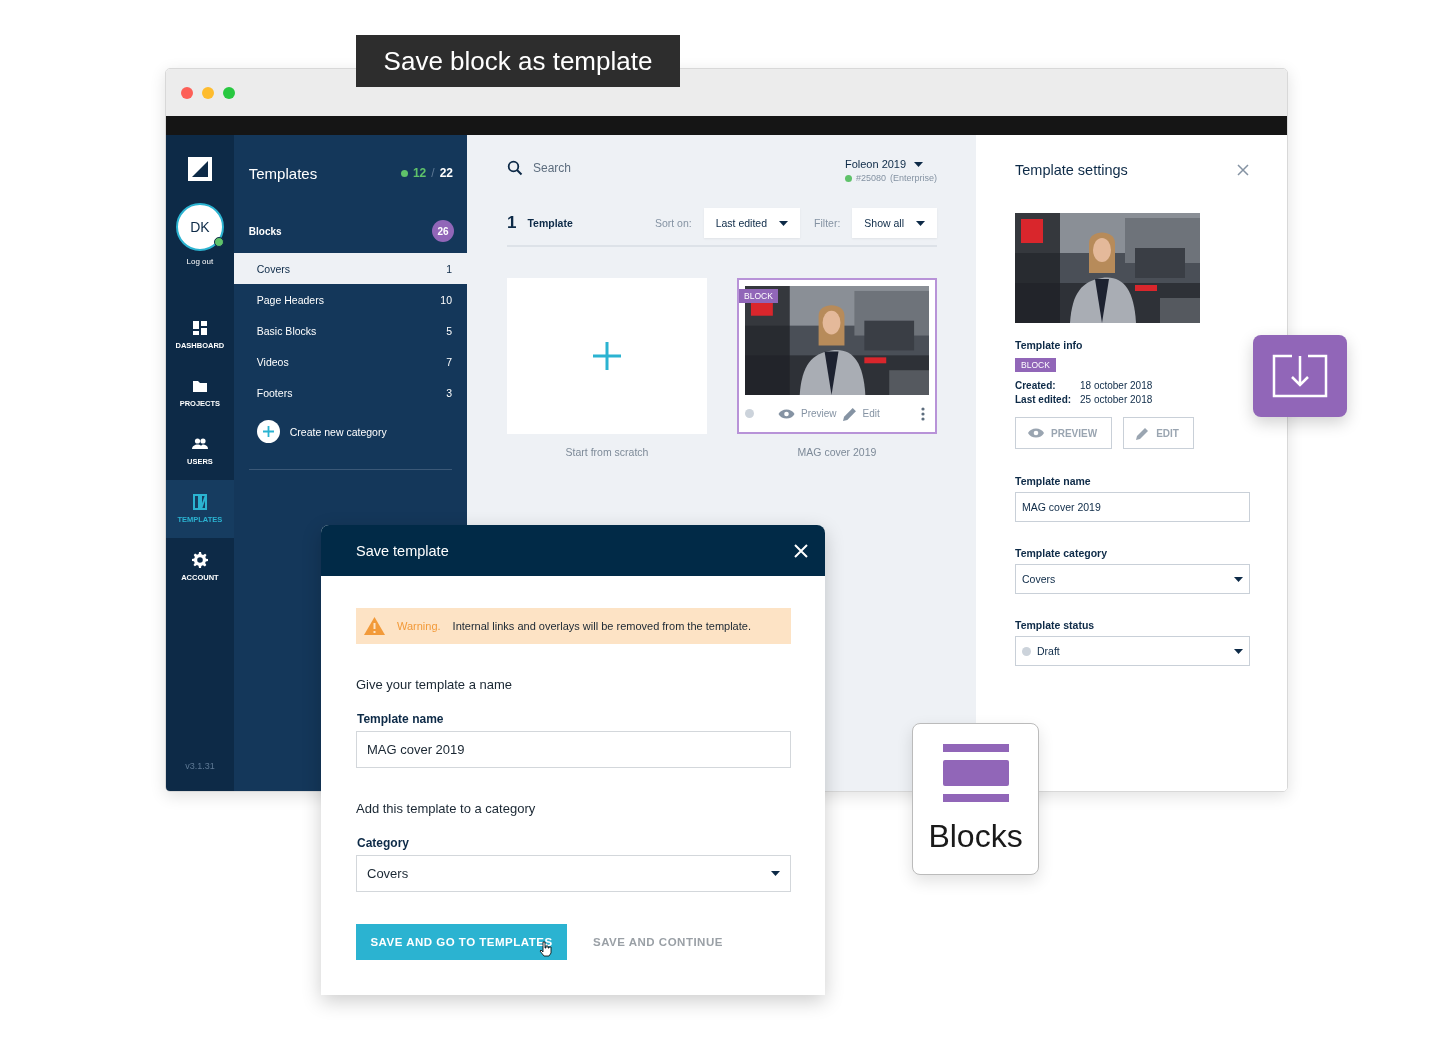 Image resolution: width=1440 pixels, height=1058 pixels. What do you see at coordinates (1055, 625) in the screenshot?
I see `field-label: Template status` at bounding box center [1055, 625].